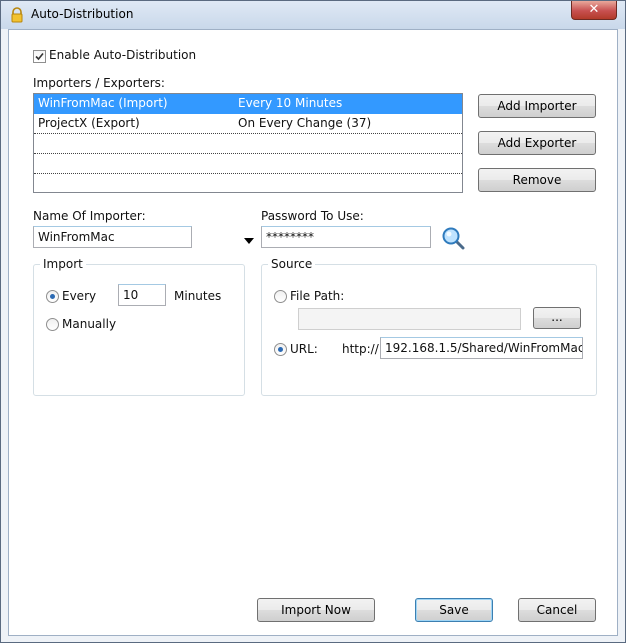  I want to click on name-input-value: WinFromMac, so click(76, 237).